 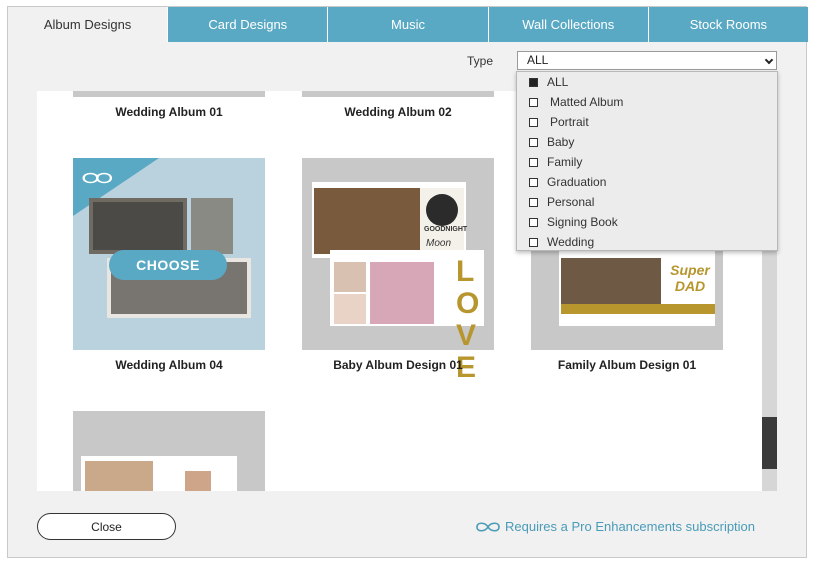 I want to click on type-select: ALL, so click(x=647, y=60).